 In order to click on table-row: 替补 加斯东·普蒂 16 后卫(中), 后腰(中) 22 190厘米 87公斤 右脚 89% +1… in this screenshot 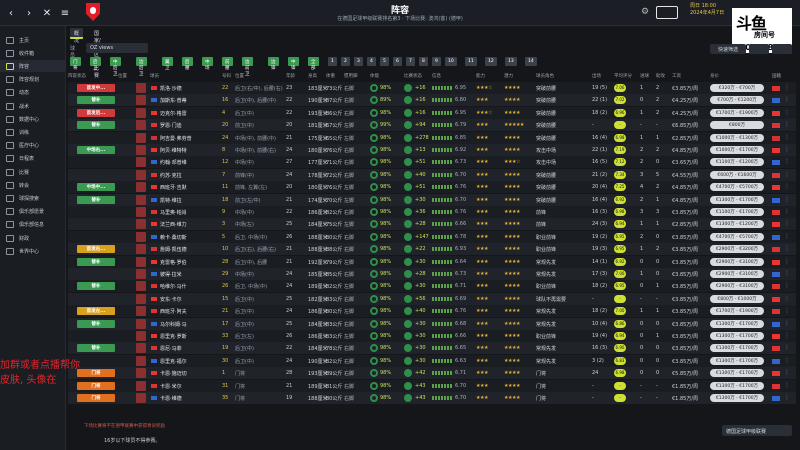, I will do `click(432, 100)`.